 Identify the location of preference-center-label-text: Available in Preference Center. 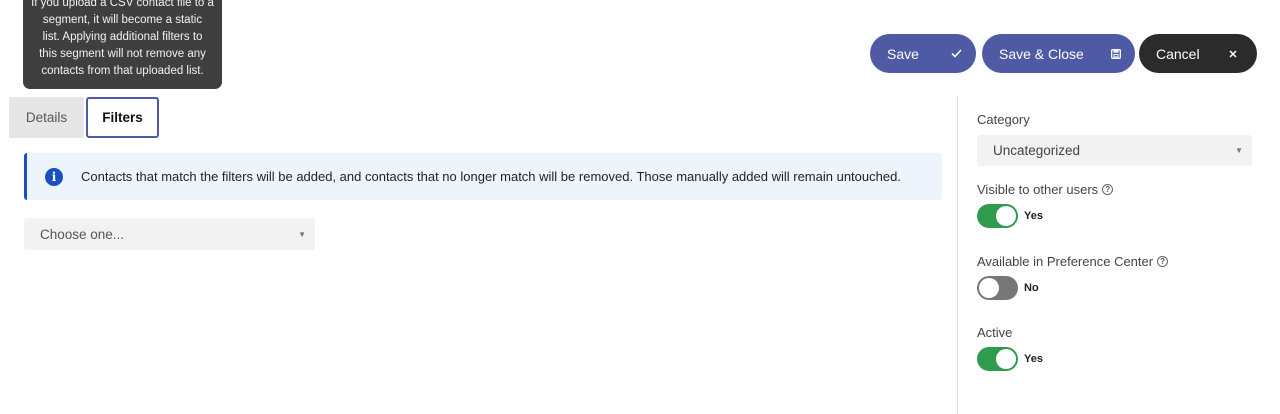
(1065, 261).